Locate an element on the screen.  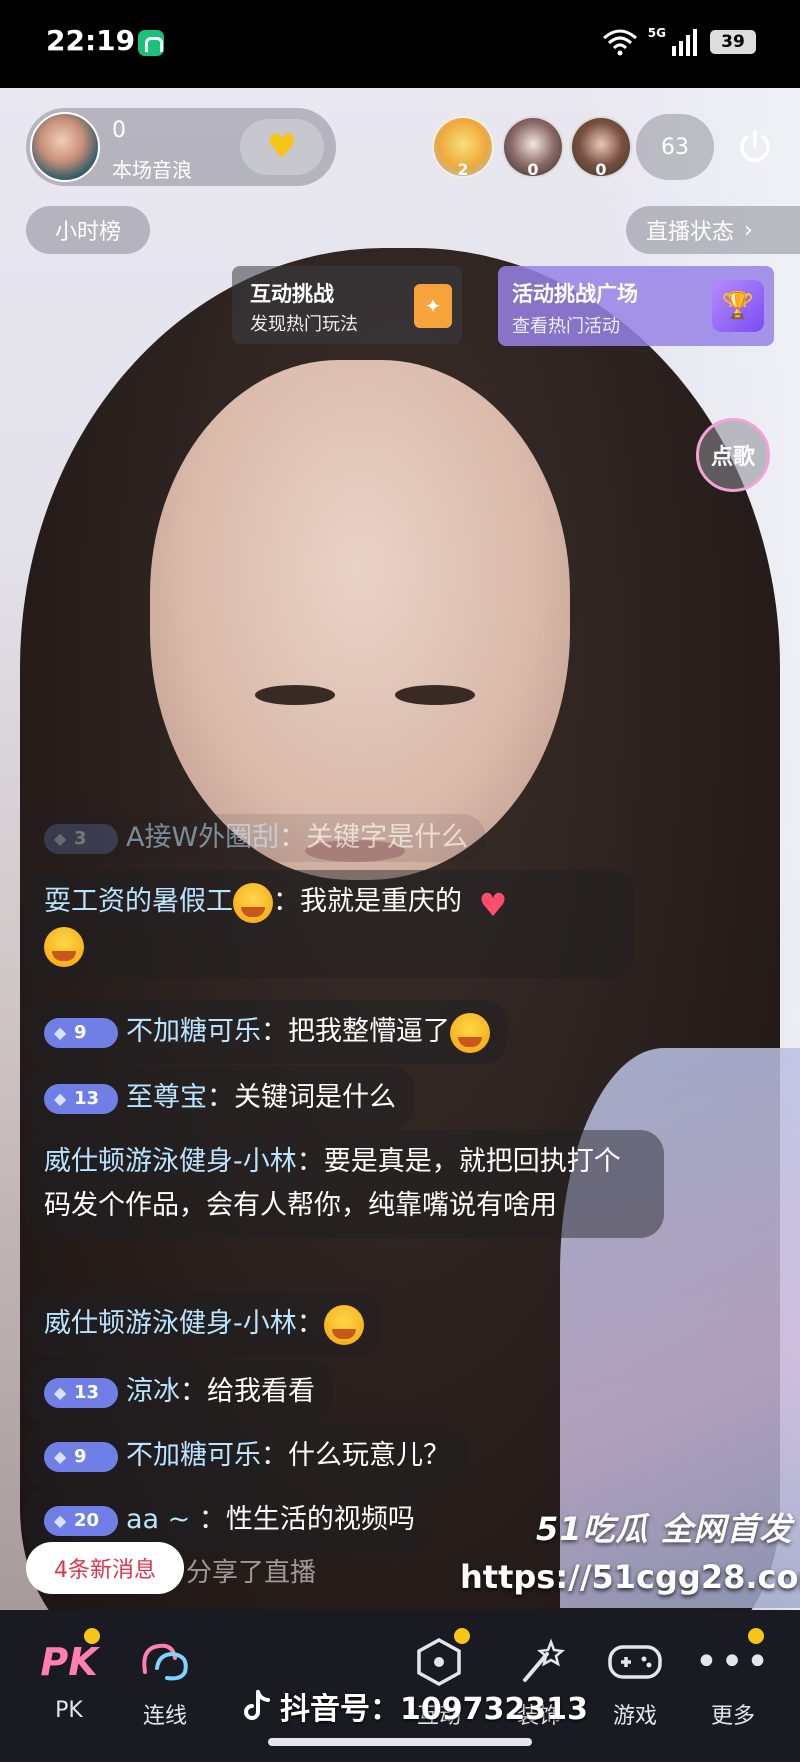
share-notice: 分享了直播 is located at coordinates (251, 1573).